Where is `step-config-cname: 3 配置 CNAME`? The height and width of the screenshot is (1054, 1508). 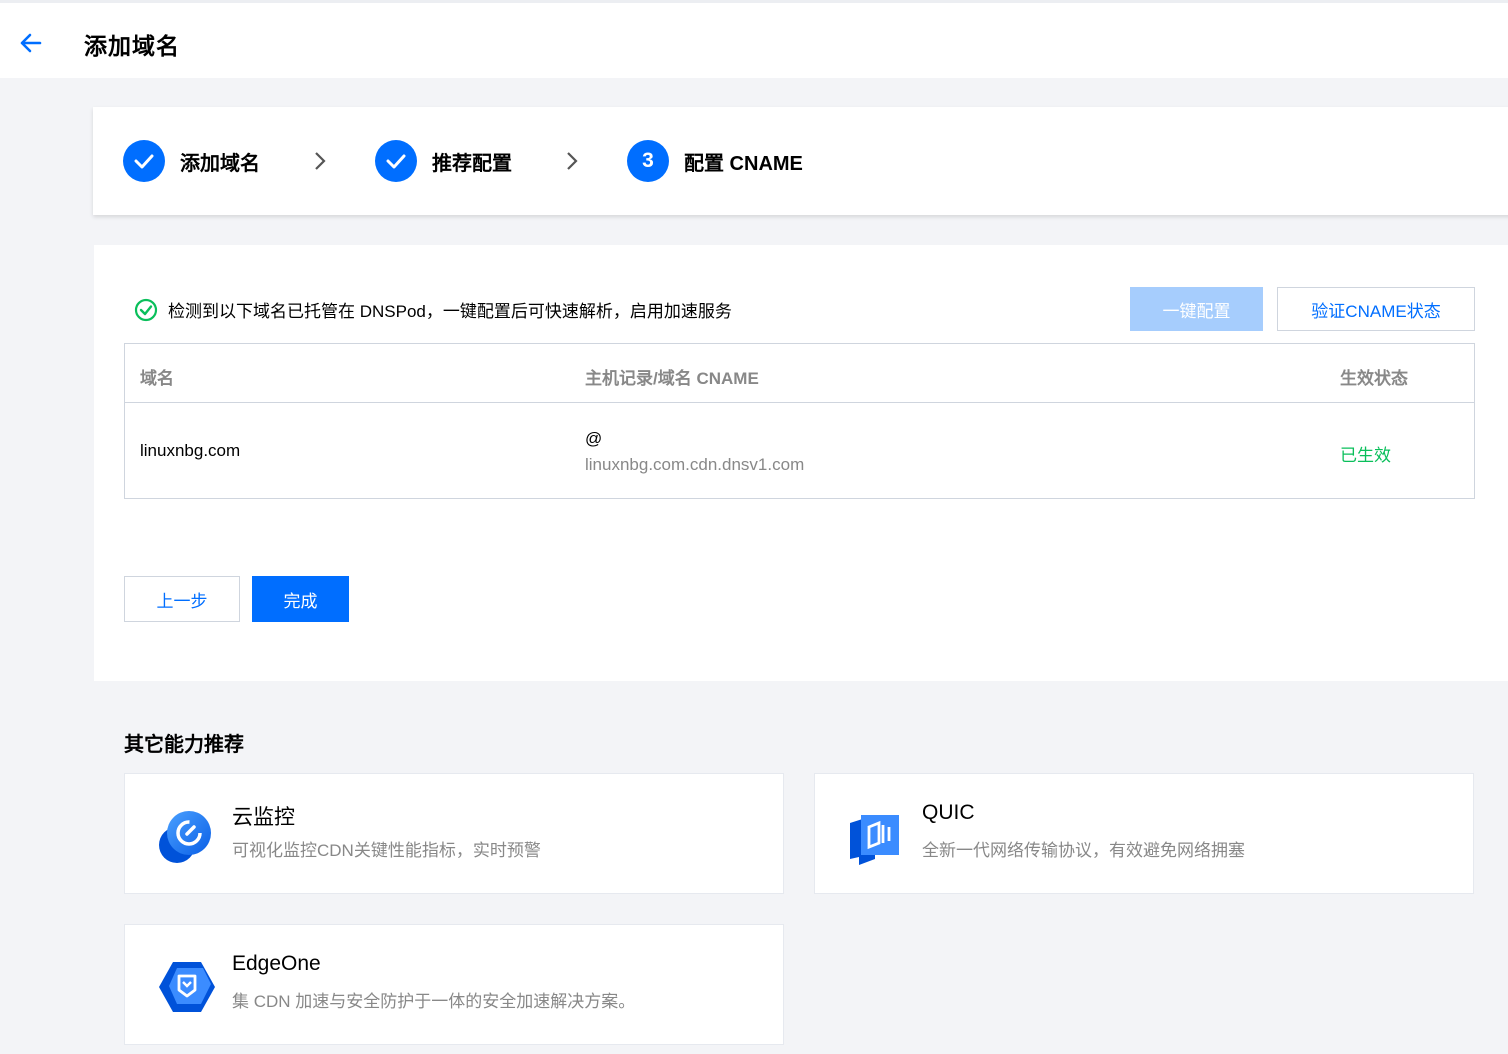 step-config-cname: 3 配置 CNAME is located at coordinates (715, 161).